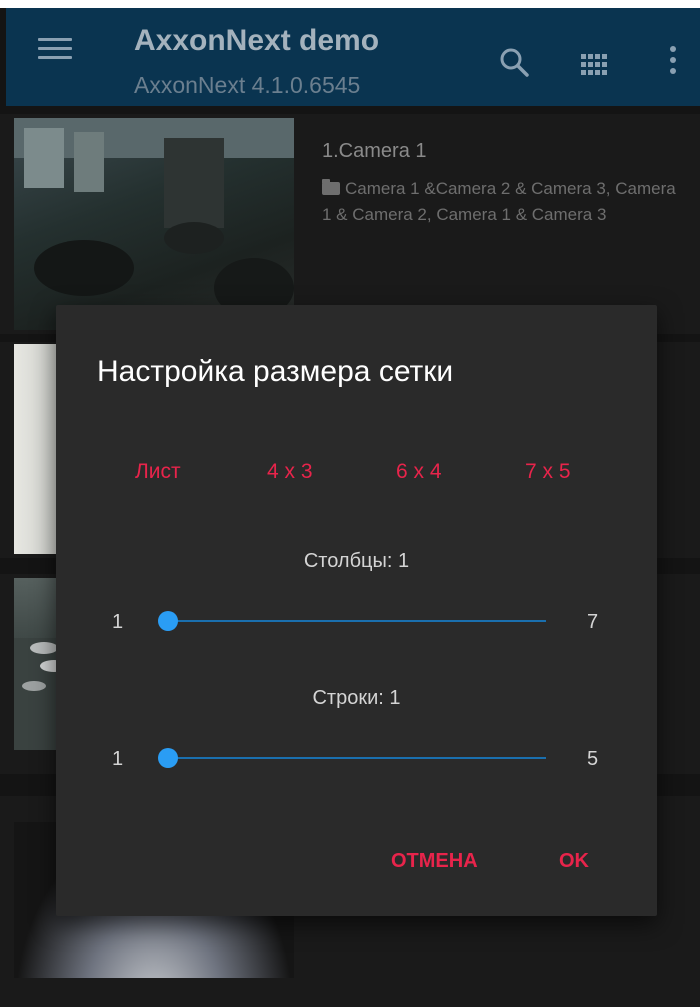  I want to click on columns-caption: Столбцы: 1, so click(356, 561).